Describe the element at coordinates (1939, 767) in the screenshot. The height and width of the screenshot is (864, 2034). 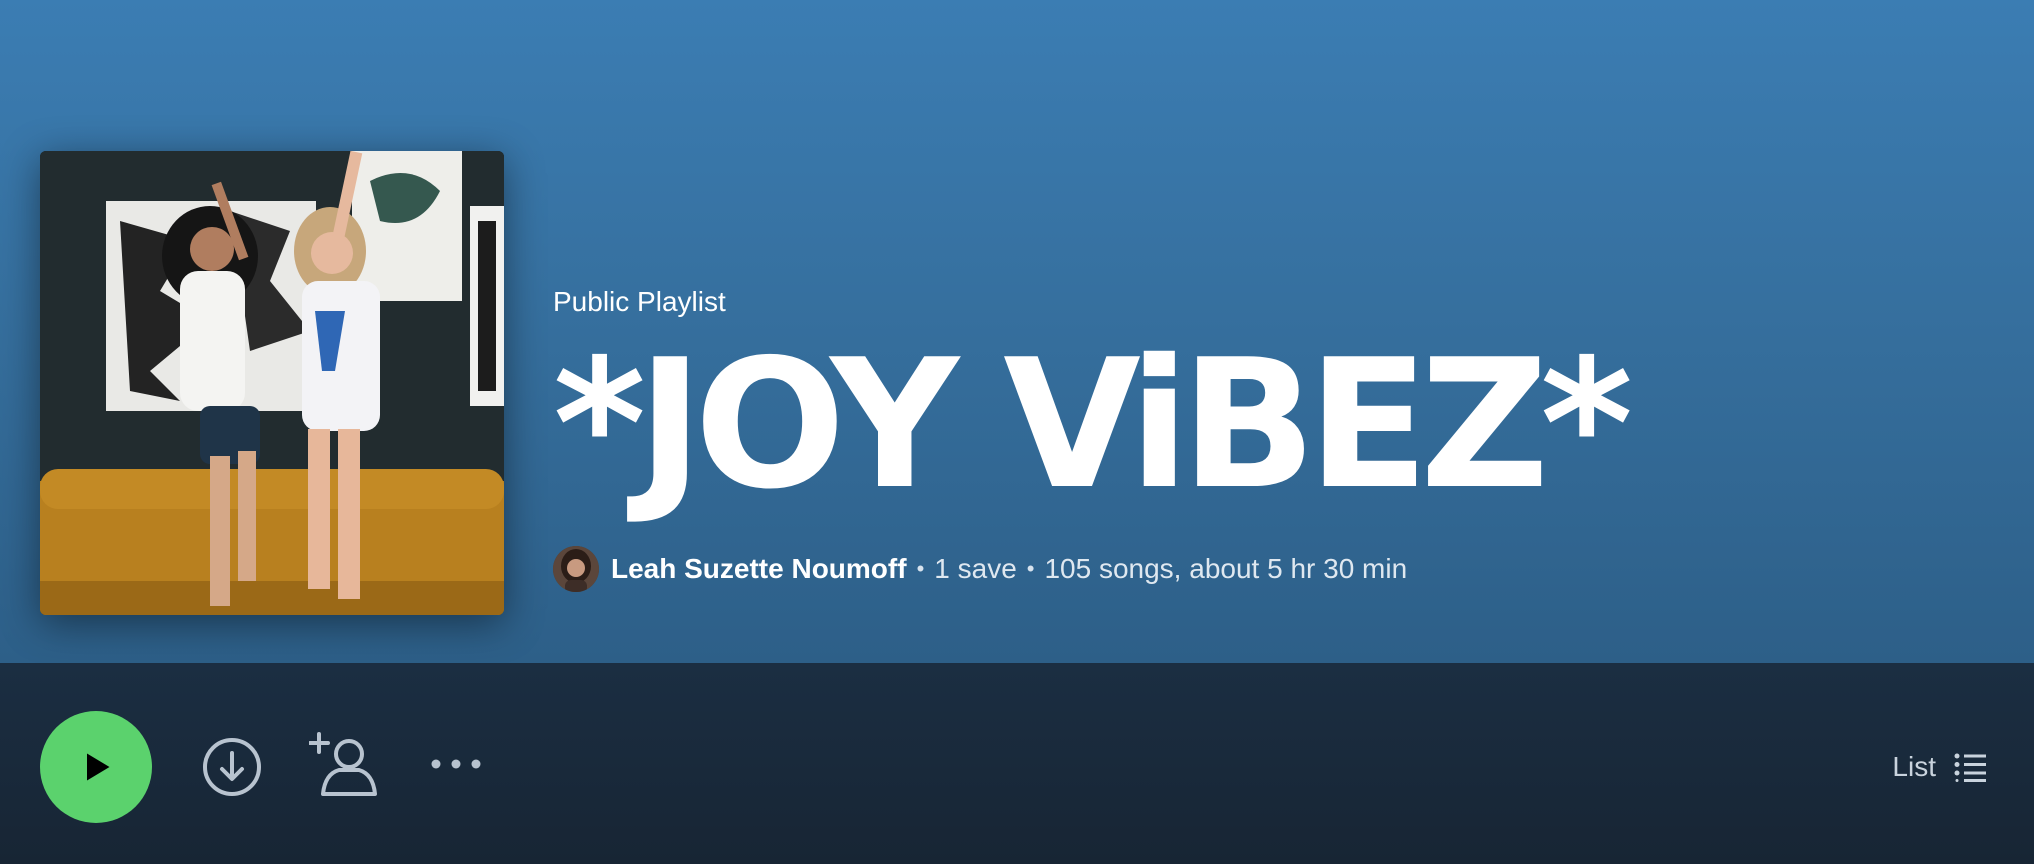
I see `view-mode-toggle: List` at that location.